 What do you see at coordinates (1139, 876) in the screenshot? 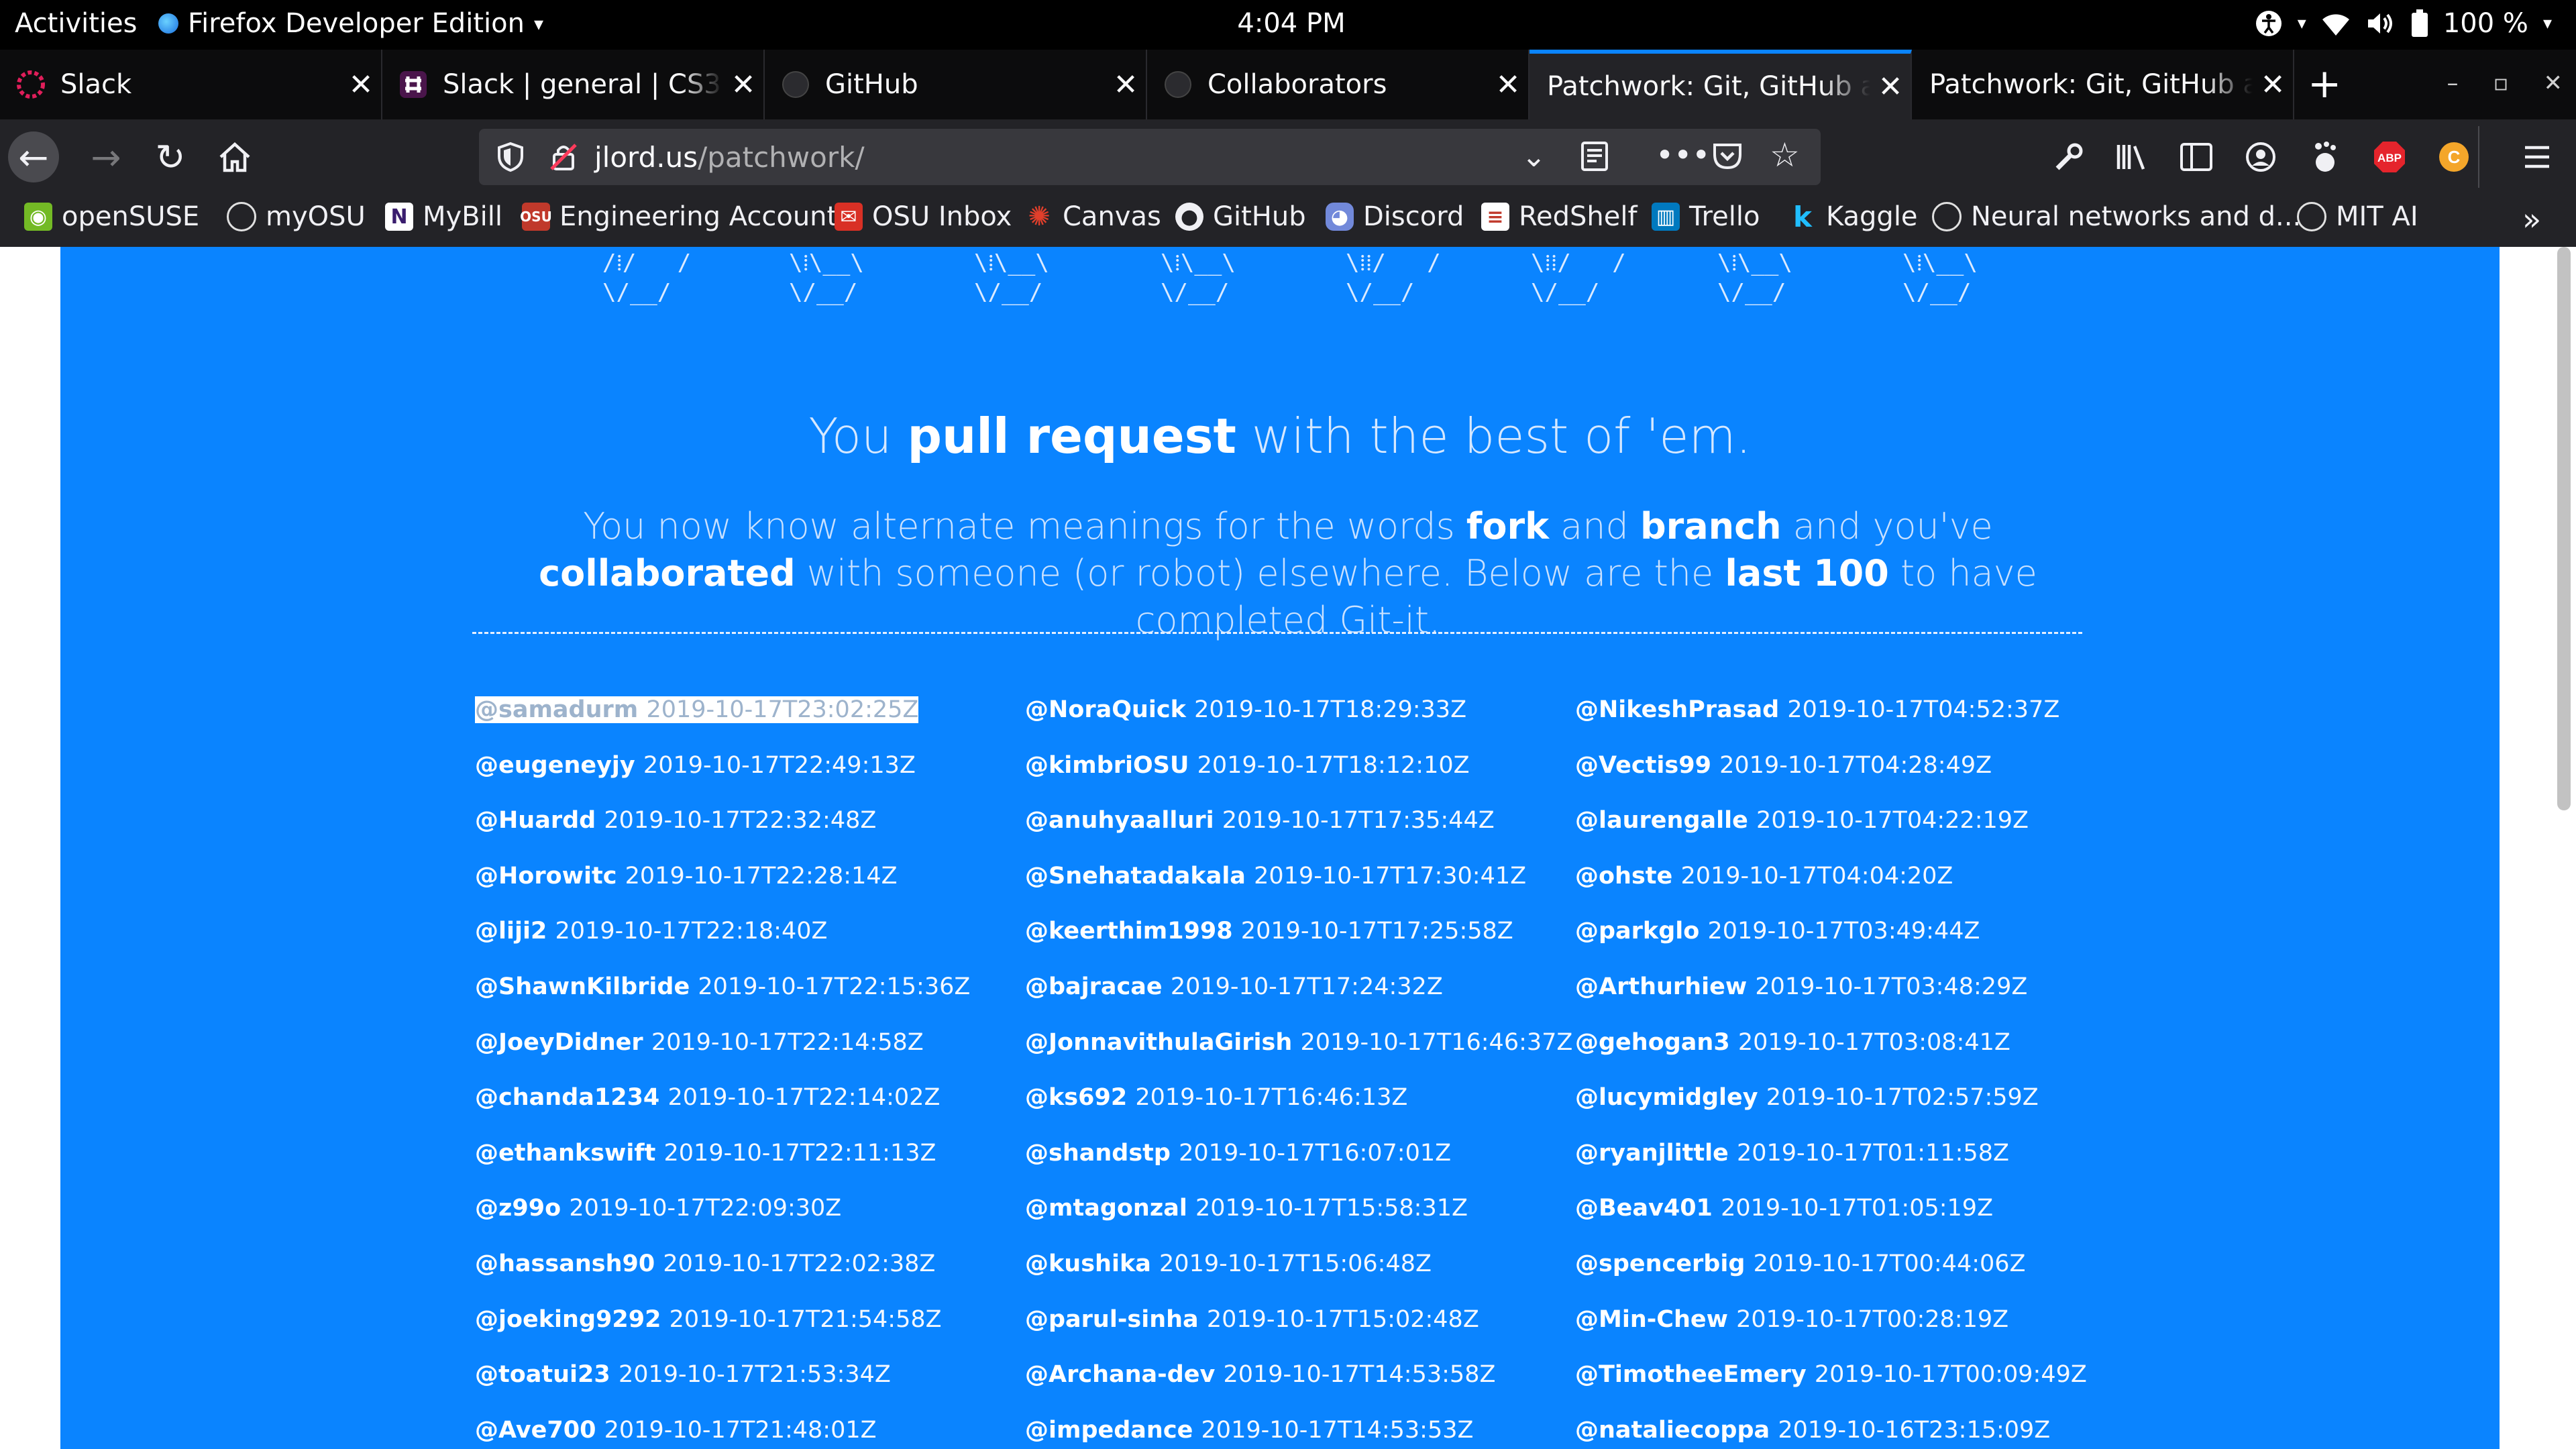
I see `github-username-link: @Snehatadakala` at bounding box center [1139, 876].